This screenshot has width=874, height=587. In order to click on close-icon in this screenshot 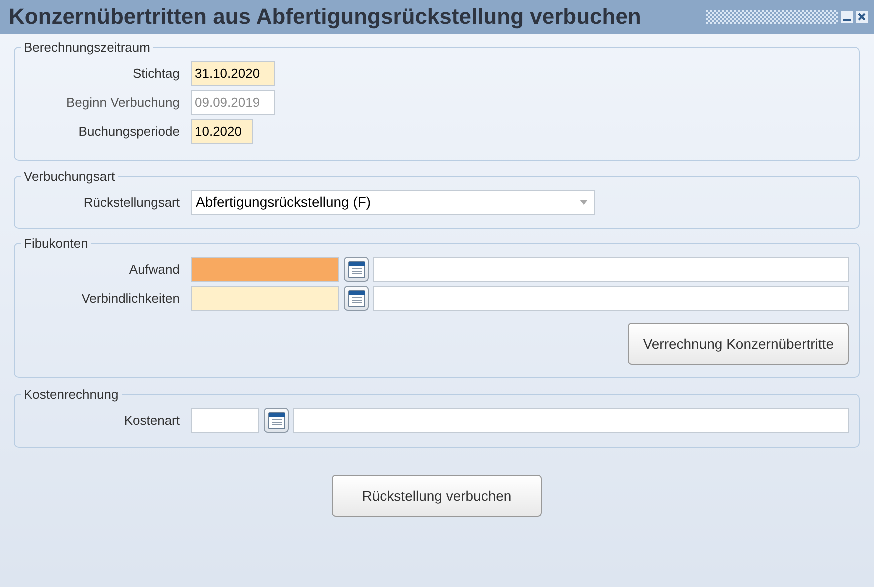, I will do `click(862, 17)`.